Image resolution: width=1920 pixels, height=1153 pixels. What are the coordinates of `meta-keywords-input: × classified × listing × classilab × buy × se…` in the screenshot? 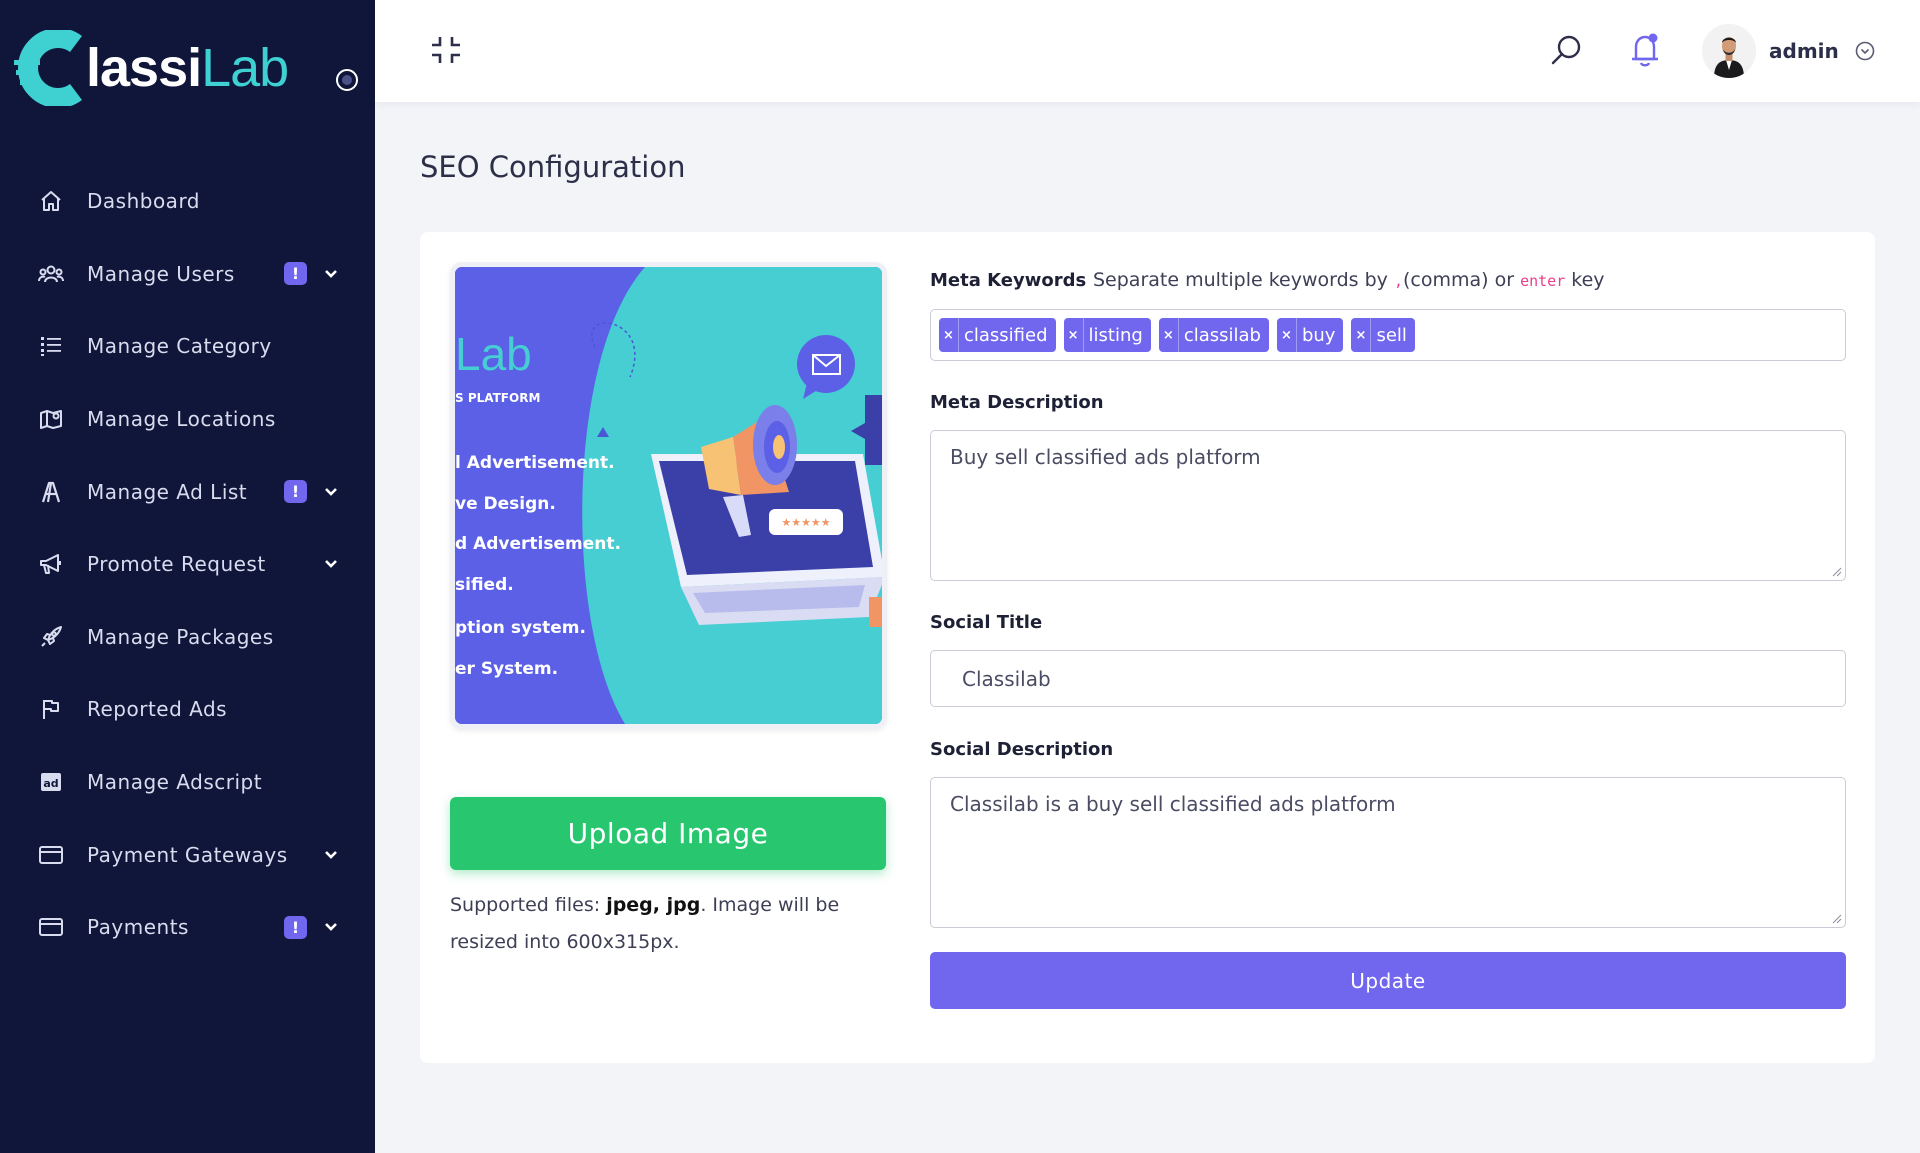 It's located at (1388, 335).